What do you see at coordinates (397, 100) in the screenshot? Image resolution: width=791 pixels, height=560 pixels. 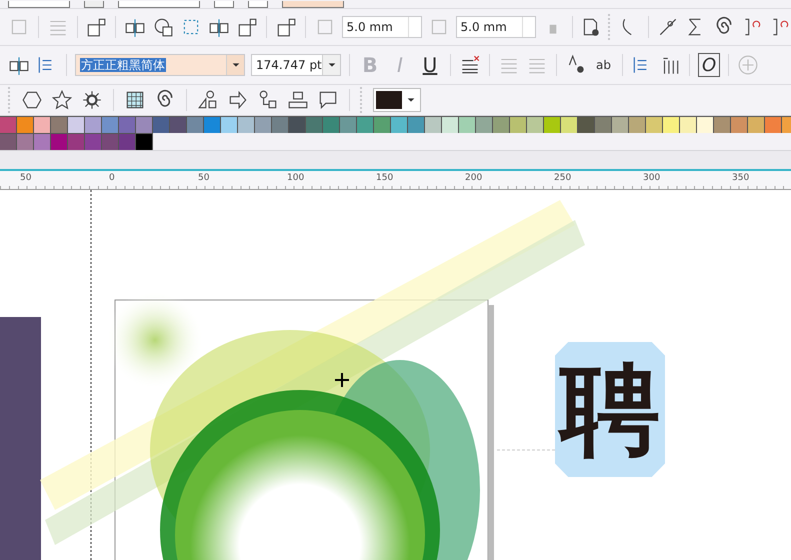 I see `color-picker` at bounding box center [397, 100].